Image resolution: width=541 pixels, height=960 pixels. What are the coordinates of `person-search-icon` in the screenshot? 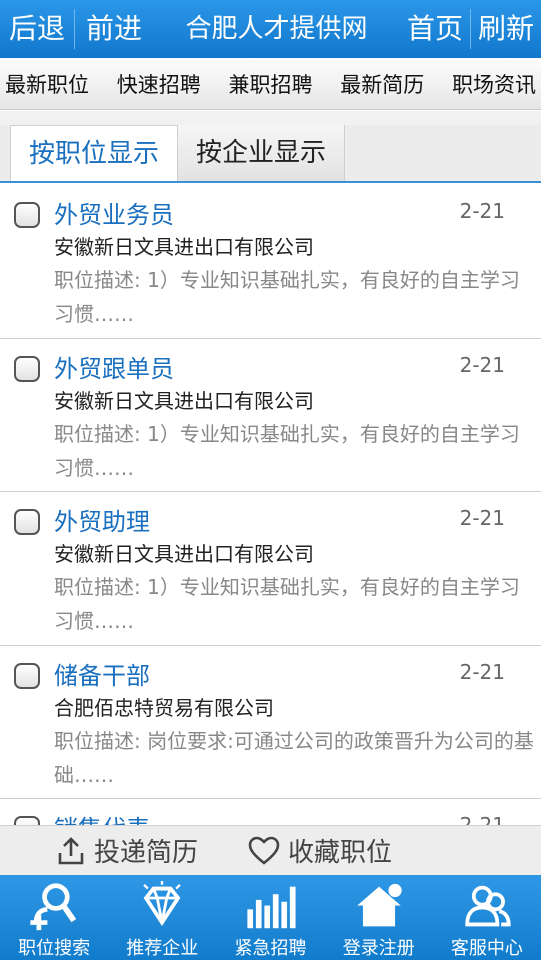 It's located at (53, 907).